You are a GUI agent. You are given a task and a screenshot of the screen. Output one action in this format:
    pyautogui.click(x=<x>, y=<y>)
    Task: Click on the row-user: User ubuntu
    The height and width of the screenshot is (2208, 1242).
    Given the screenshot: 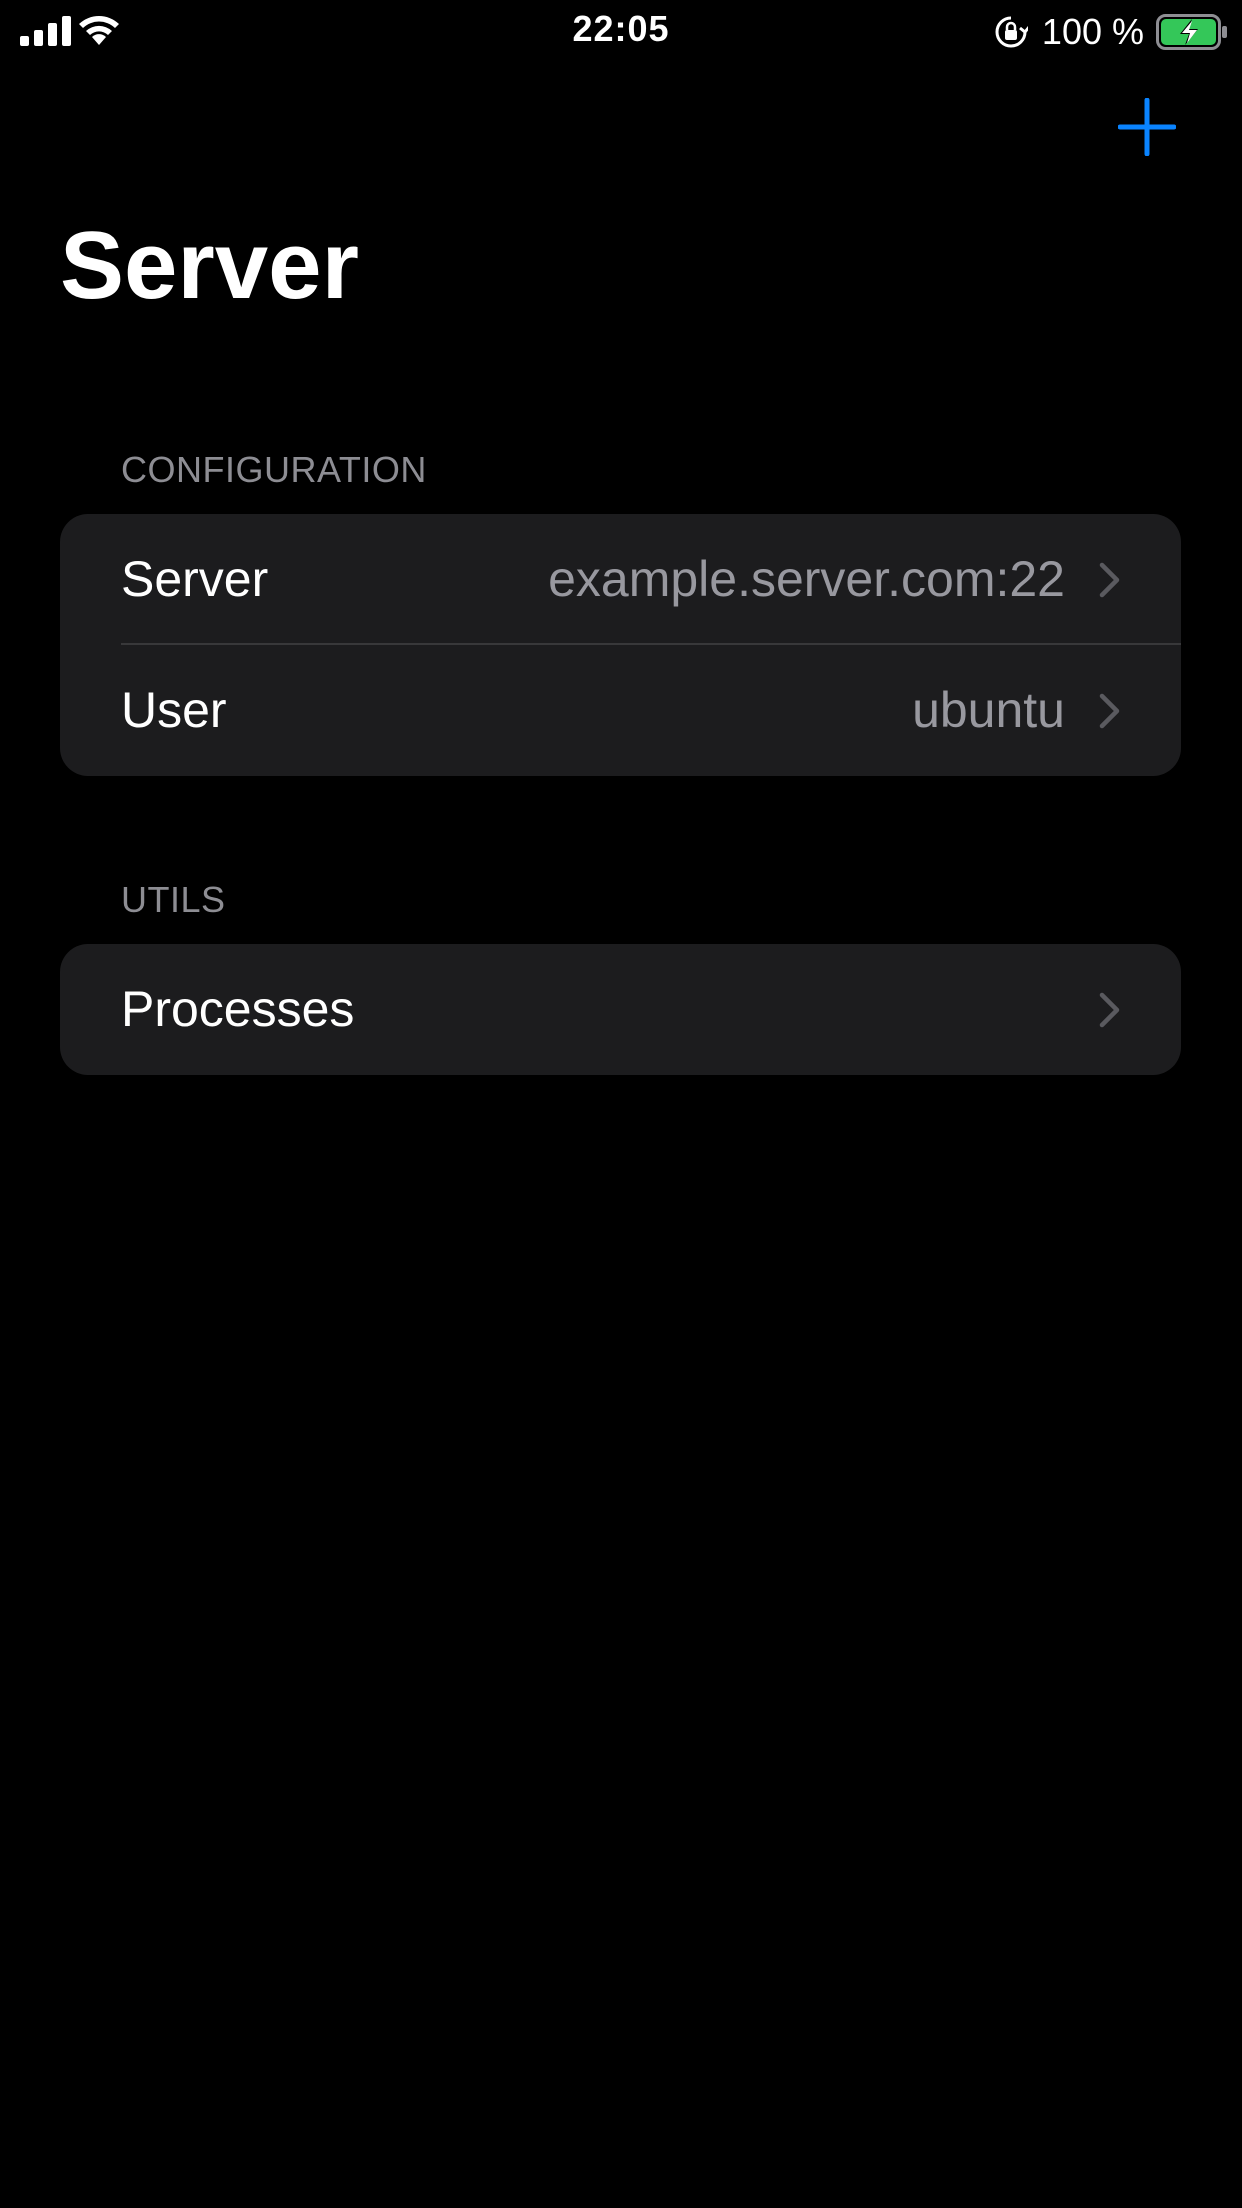 What is the action you would take?
    pyautogui.click(x=620, y=710)
    